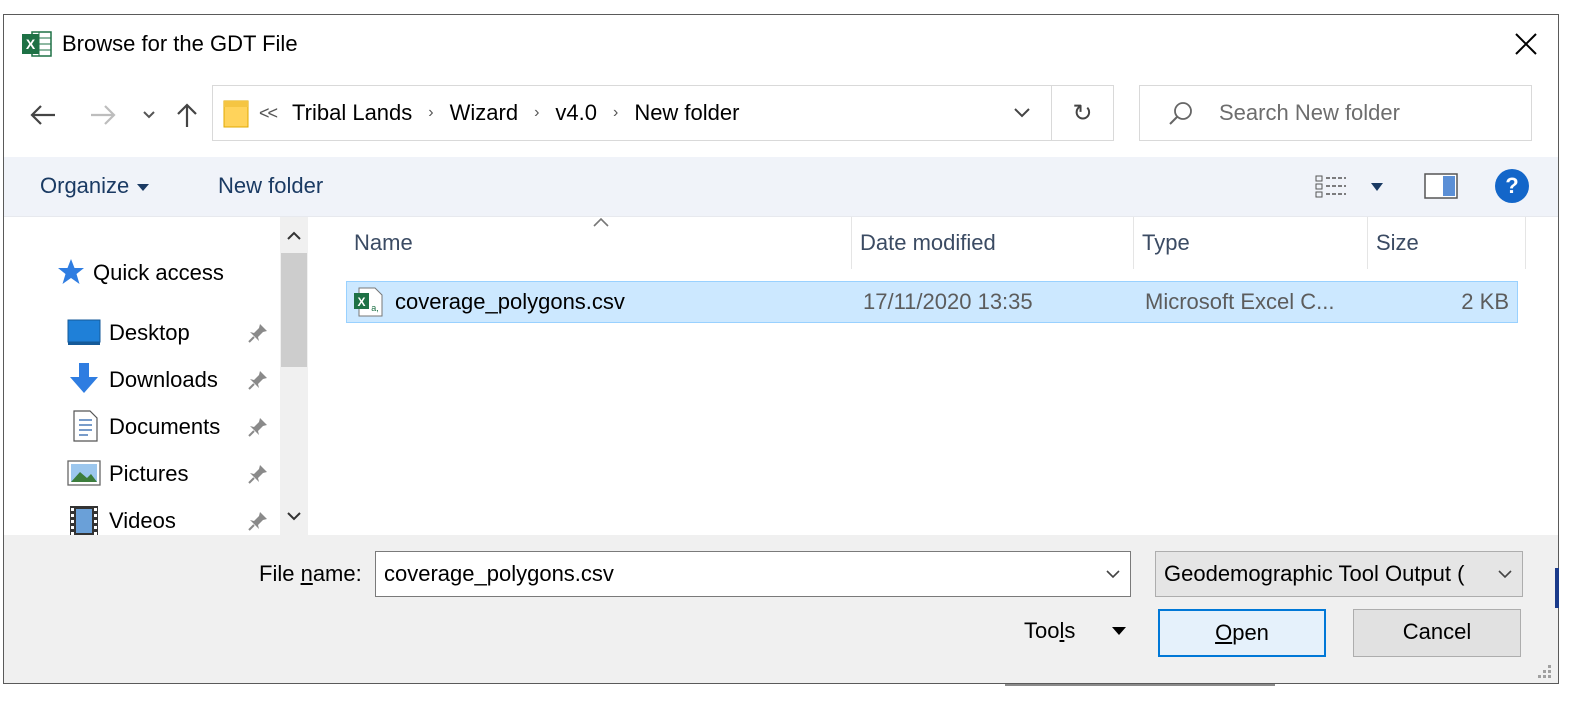  I want to click on close-button, so click(1526, 44).